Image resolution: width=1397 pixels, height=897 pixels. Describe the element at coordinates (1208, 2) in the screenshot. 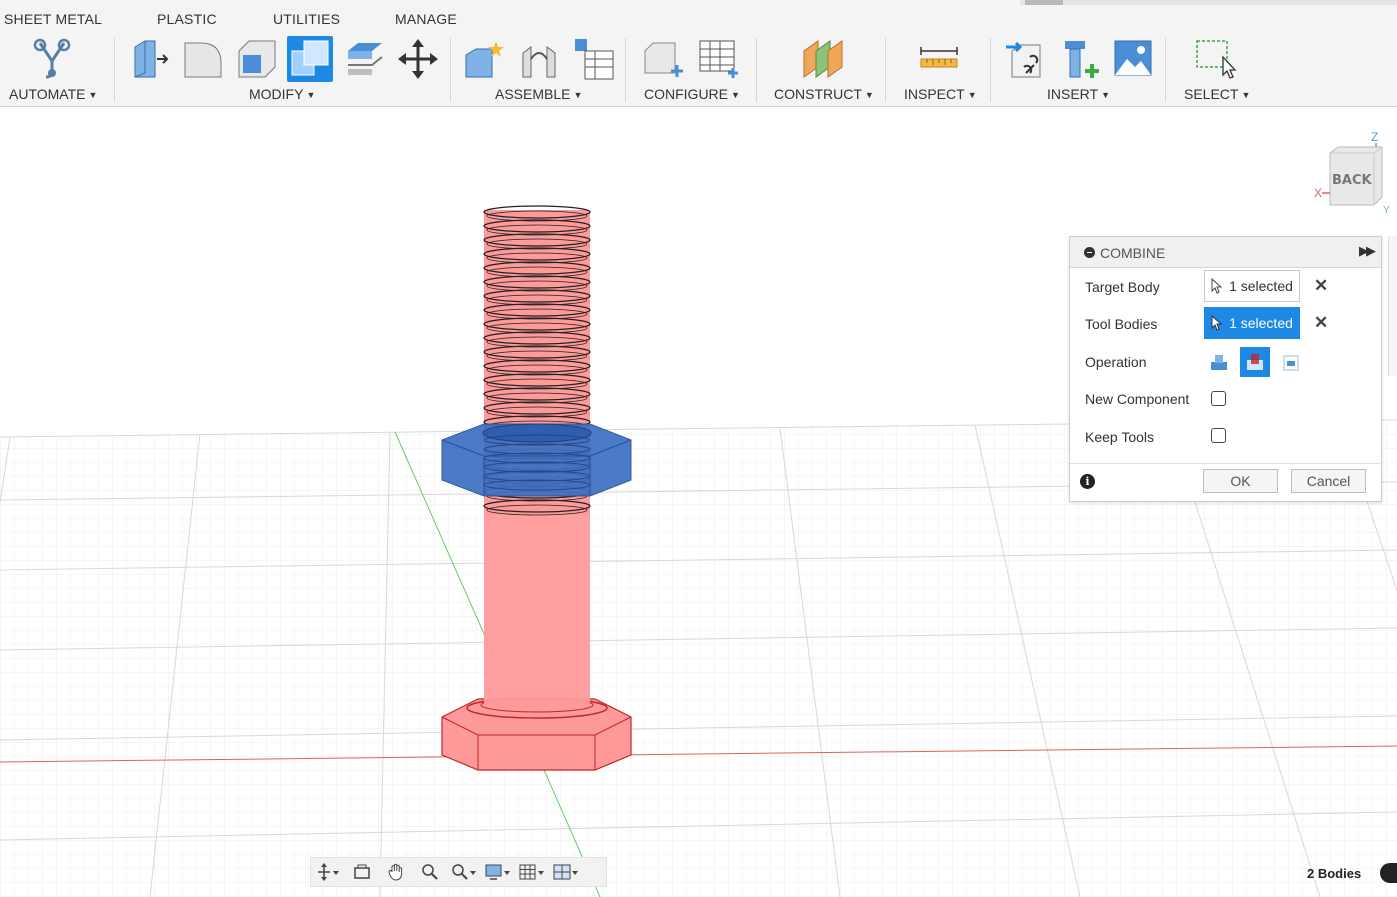

I see `window-top-bar` at that location.